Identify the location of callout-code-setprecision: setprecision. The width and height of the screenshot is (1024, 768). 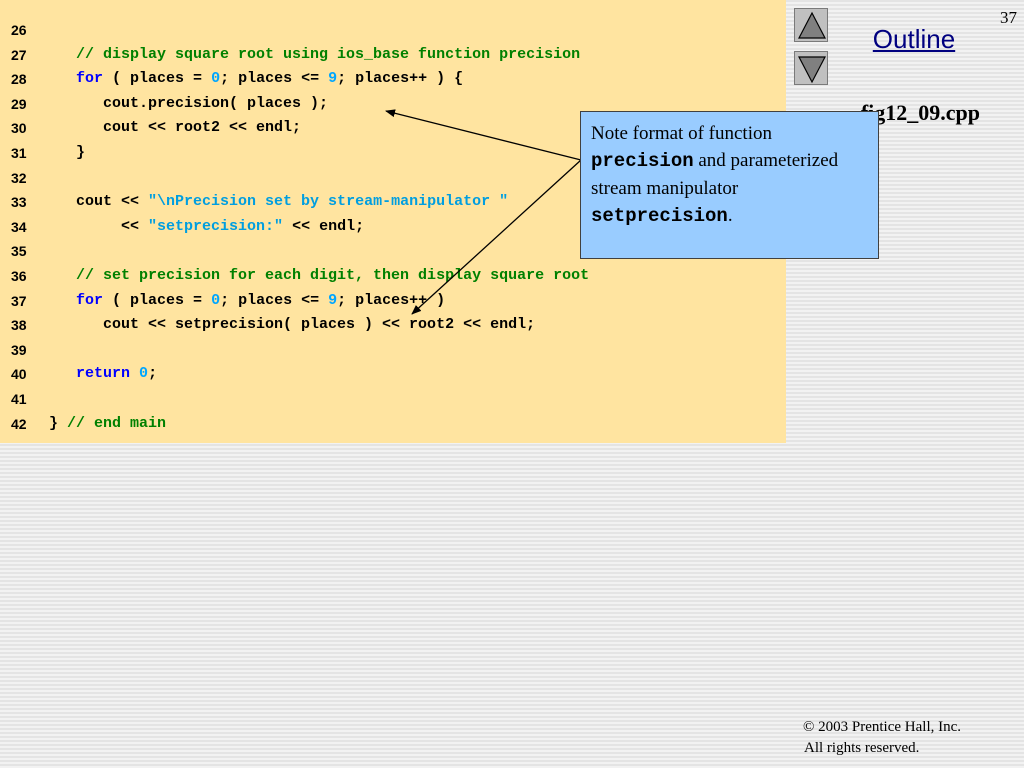
(659, 216).